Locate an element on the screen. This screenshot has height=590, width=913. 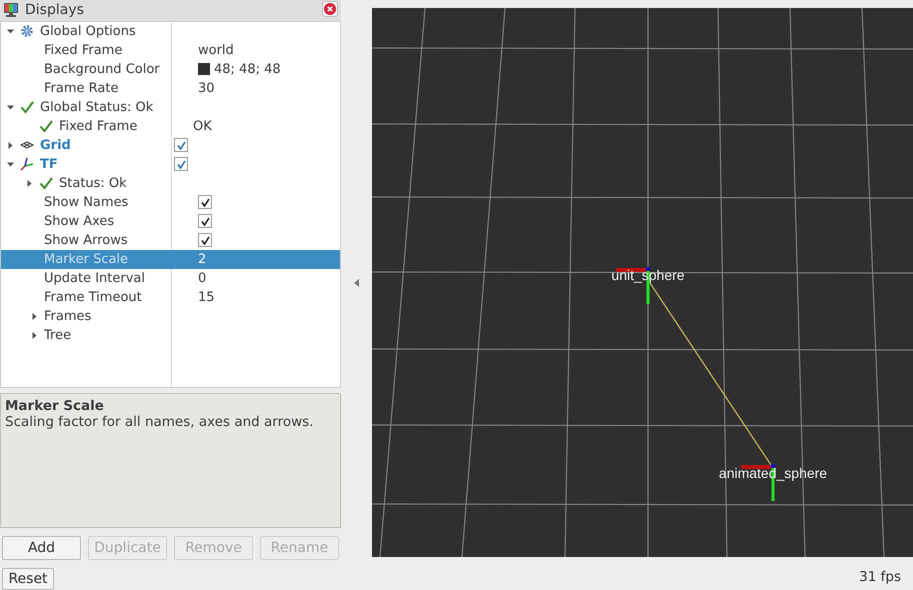
property-label: TF is located at coordinates (49, 164).